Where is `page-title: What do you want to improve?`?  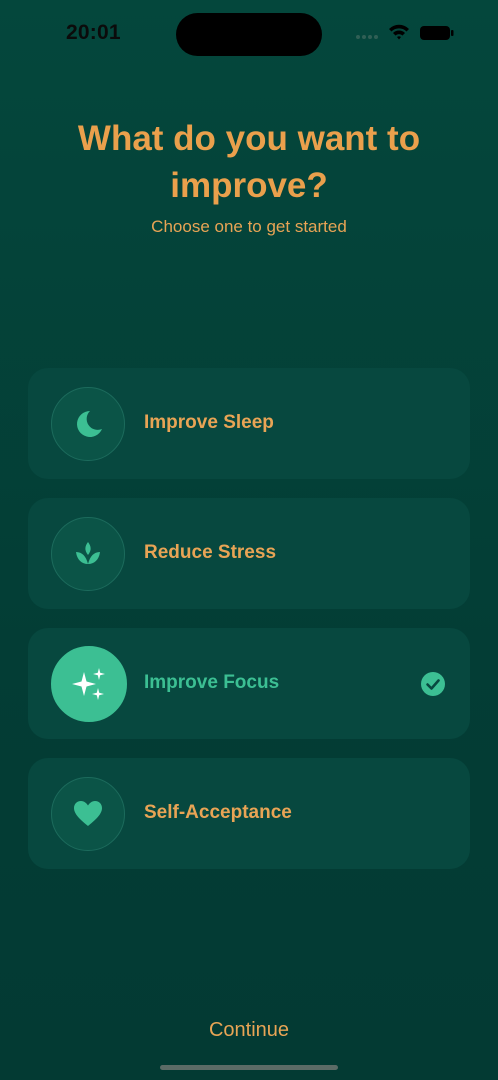
page-title: What do you want to improve? is located at coordinates (249, 162).